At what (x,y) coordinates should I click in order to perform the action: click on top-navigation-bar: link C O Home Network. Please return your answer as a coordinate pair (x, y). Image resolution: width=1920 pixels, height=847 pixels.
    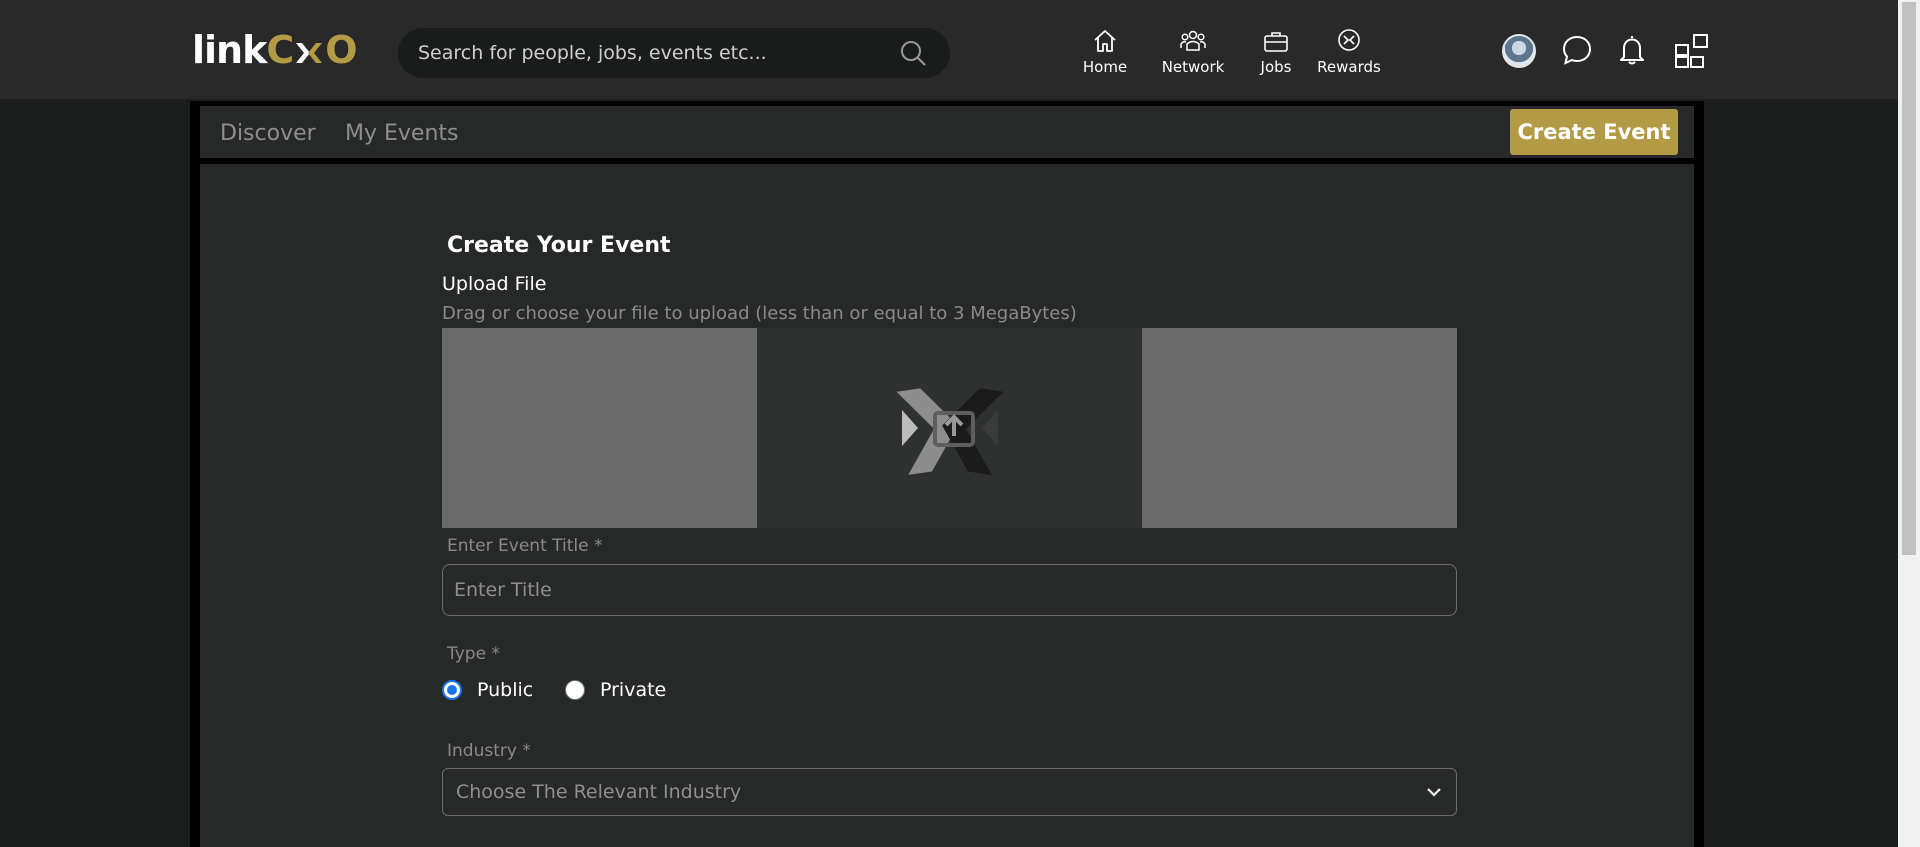
    Looking at the image, I should click on (949, 49).